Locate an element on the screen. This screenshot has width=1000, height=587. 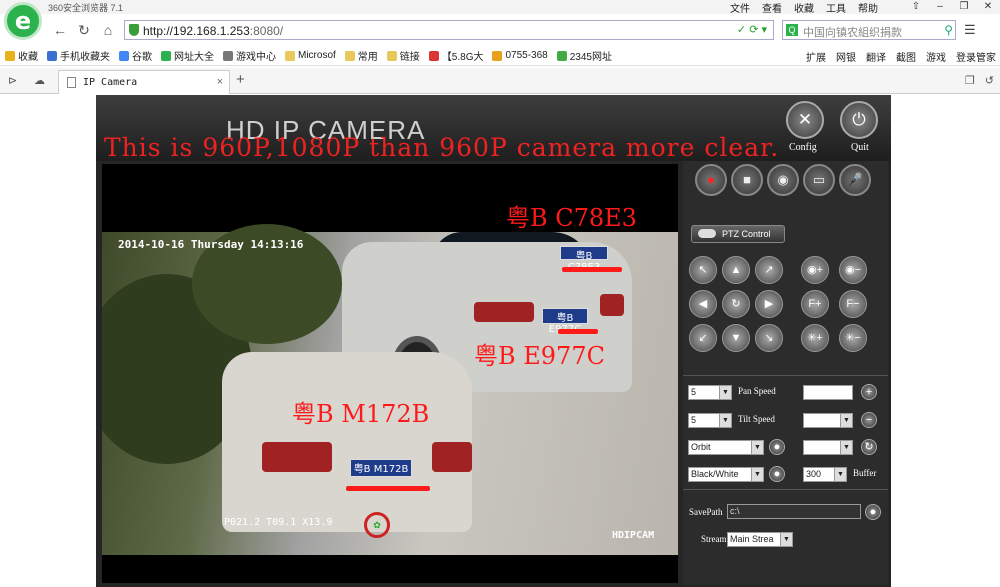
bank-button: 网银 is located at coordinates (846, 56).